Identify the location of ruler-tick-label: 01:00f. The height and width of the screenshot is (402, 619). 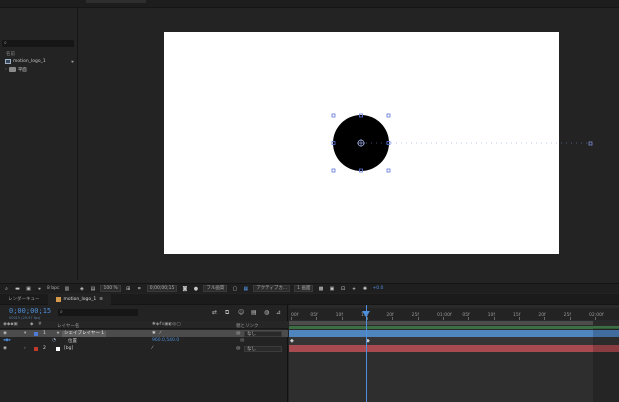
(444, 315).